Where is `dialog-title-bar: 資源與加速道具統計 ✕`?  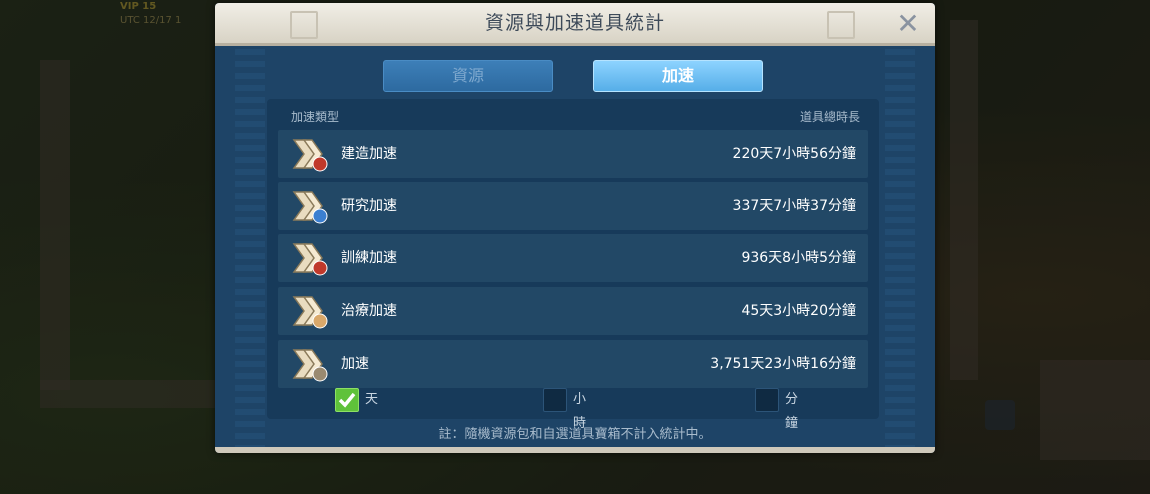 dialog-title-bar: 資源與加速道具統計 ✕ is located at coordinates (575, 24).